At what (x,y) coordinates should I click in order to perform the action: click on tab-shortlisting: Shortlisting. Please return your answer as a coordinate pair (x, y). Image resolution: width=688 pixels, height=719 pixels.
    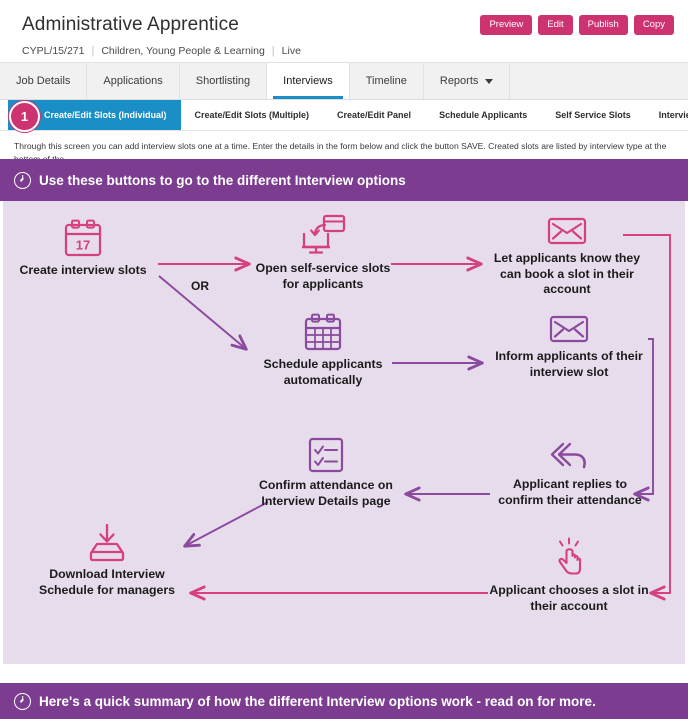
    Looking at the image, I should click on (223, 81).